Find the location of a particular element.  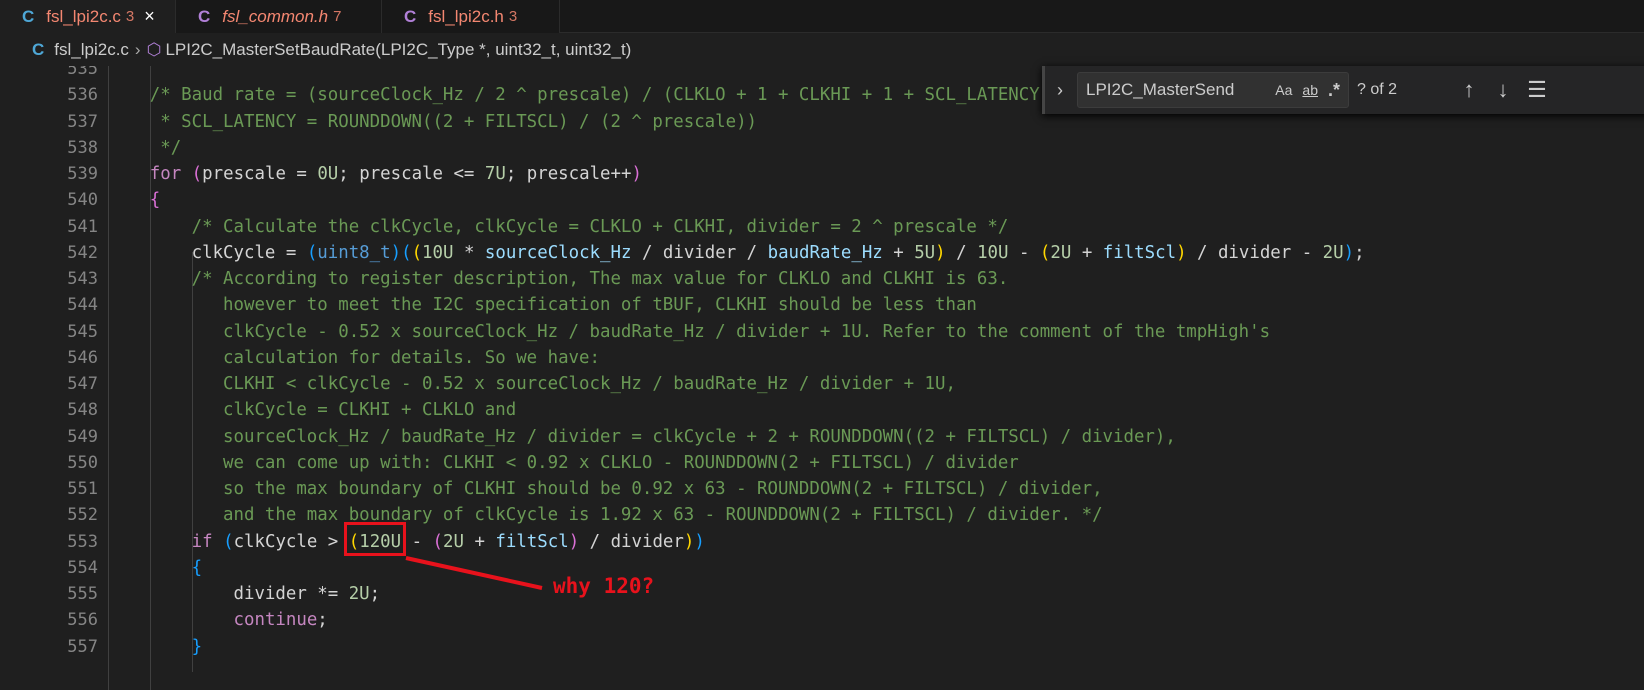

annotation-line is located at coordinates (474, 573).